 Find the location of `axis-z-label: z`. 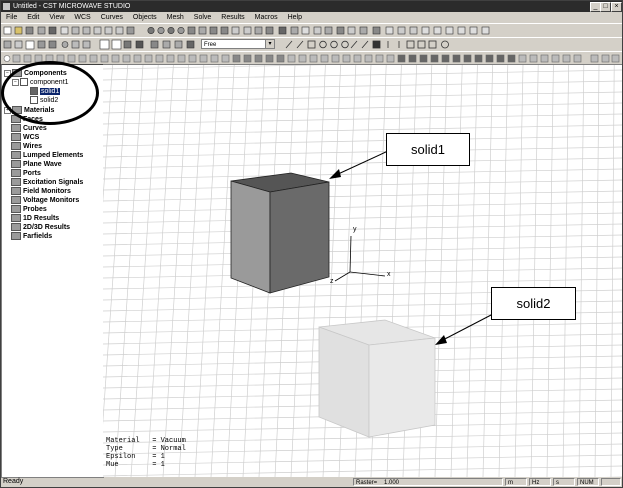

axis-z-label: z is located at coordinates (332, 281).